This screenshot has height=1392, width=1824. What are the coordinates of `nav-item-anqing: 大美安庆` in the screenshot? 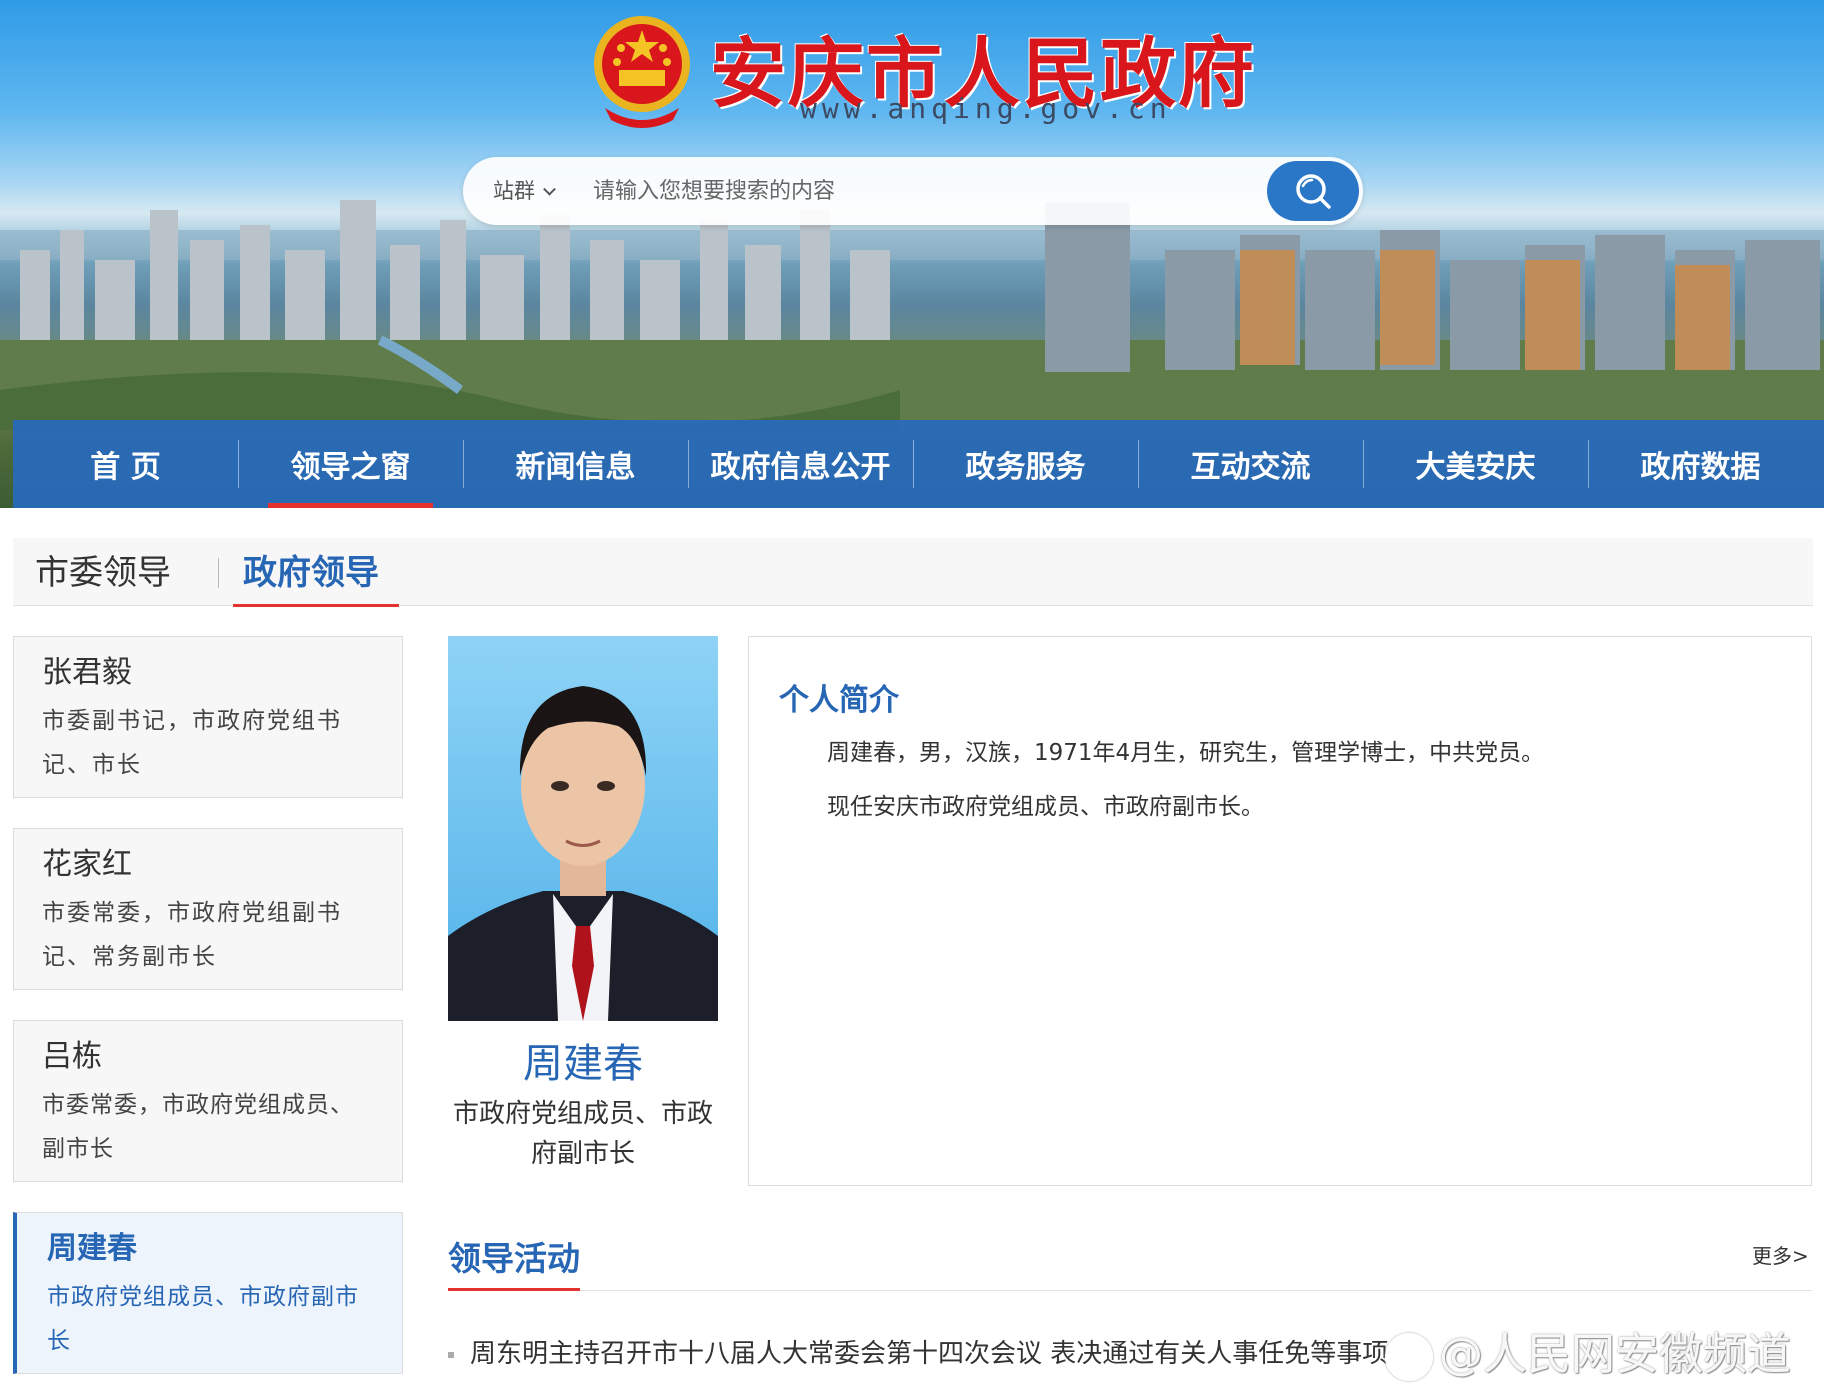 It's located at (1475, 464).